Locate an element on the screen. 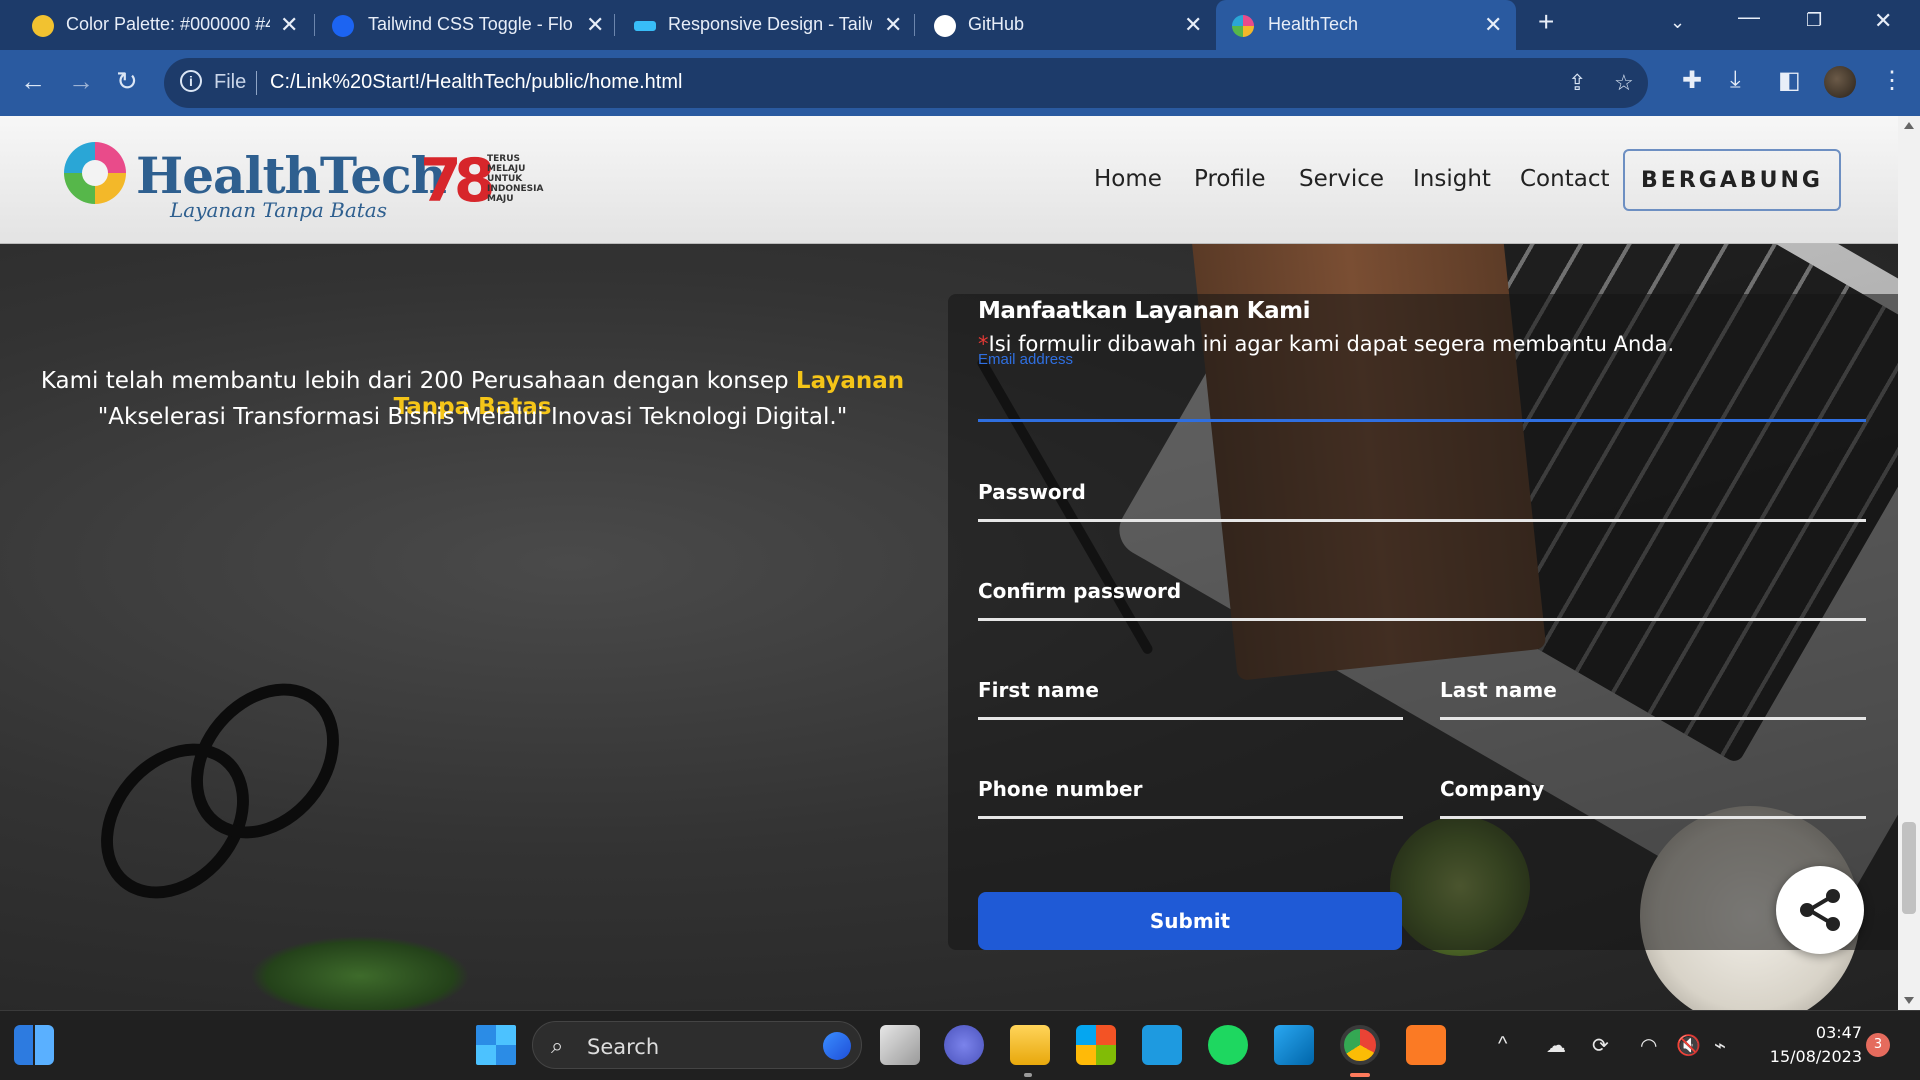 The width and height of the screenshot is (1920, 1080). join-button: BERGABUNG is located at coordinates (1732, 180).